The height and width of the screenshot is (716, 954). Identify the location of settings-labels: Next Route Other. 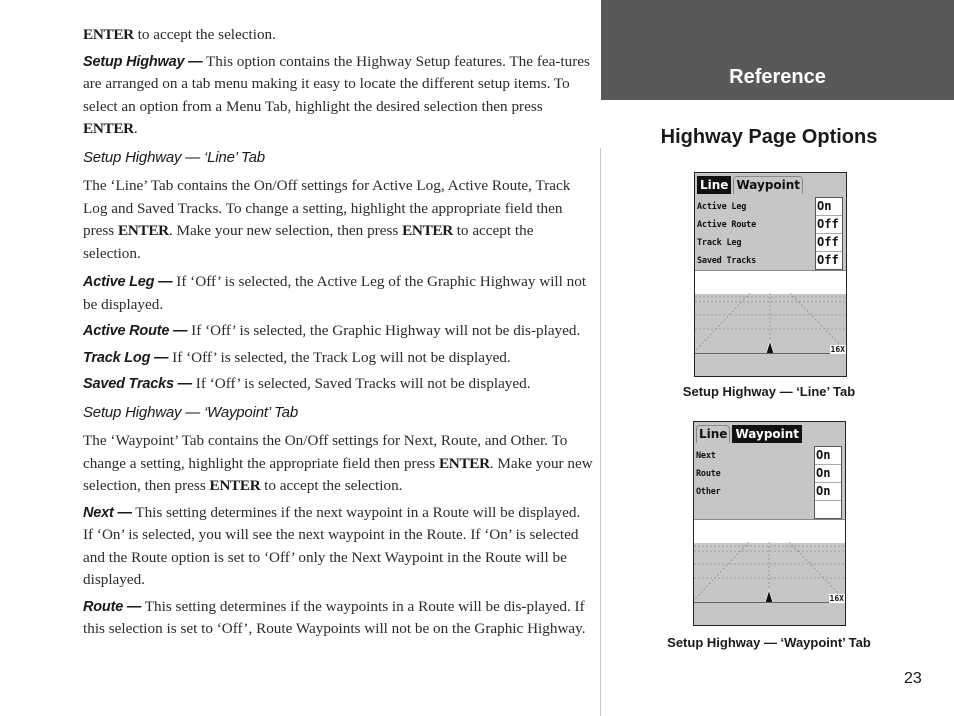
(755, 474).